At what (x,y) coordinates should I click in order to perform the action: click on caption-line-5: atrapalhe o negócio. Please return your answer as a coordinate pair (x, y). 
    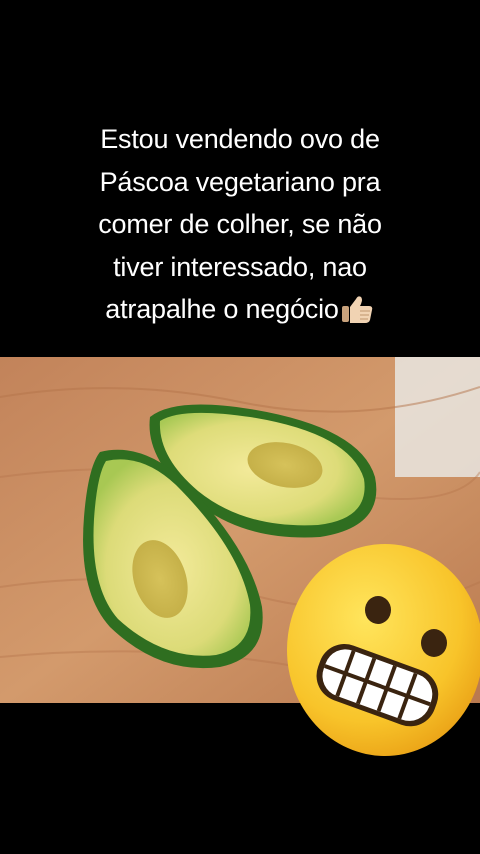
    Looking at the image, I should click on (240, 309).